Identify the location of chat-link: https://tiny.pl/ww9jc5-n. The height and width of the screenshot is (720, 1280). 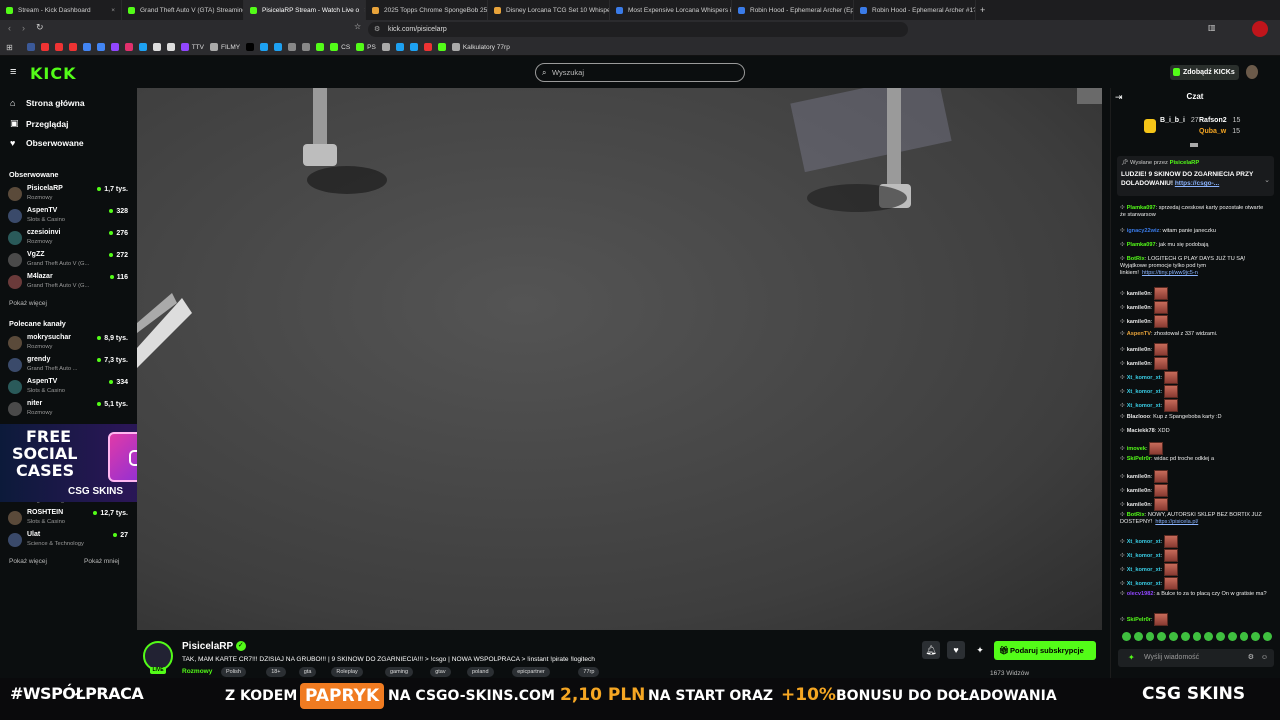
(1170, 273).